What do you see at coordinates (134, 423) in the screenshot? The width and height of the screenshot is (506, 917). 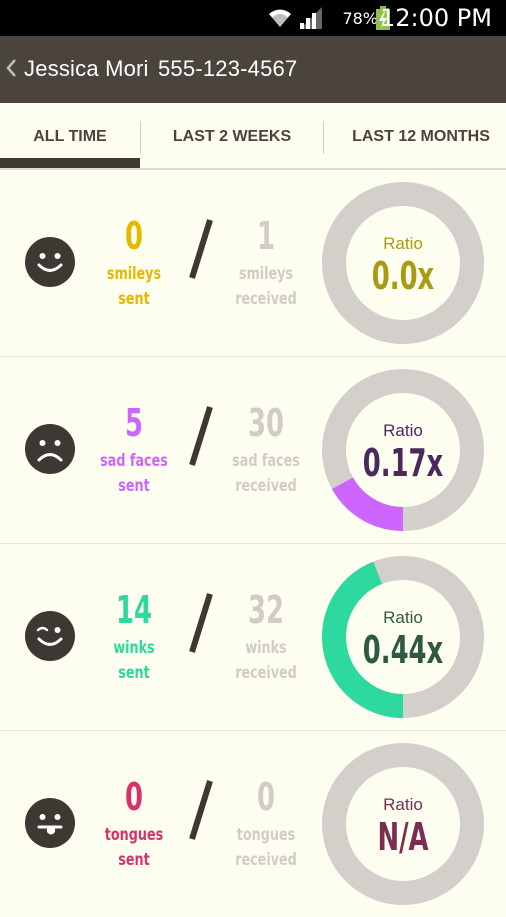 I see `sent-count: 5` at bounding box center [134, 423].